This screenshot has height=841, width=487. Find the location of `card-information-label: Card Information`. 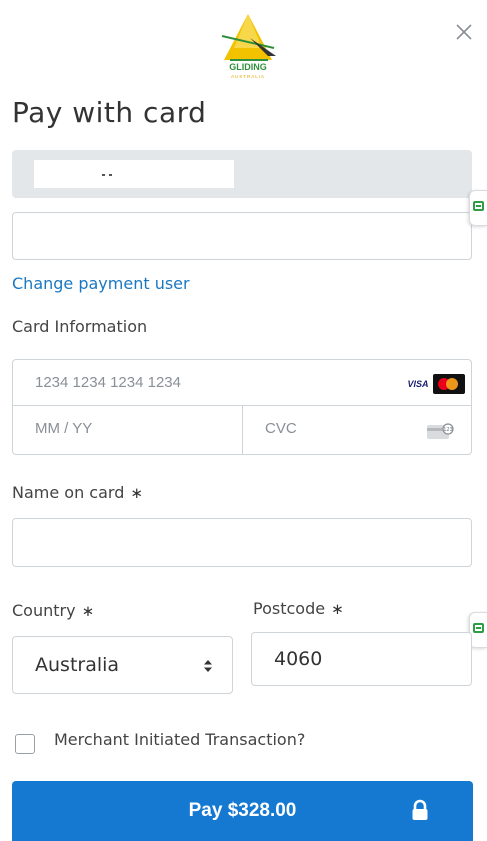

card-information-label: Card Information is located at coordinates (80, 326).